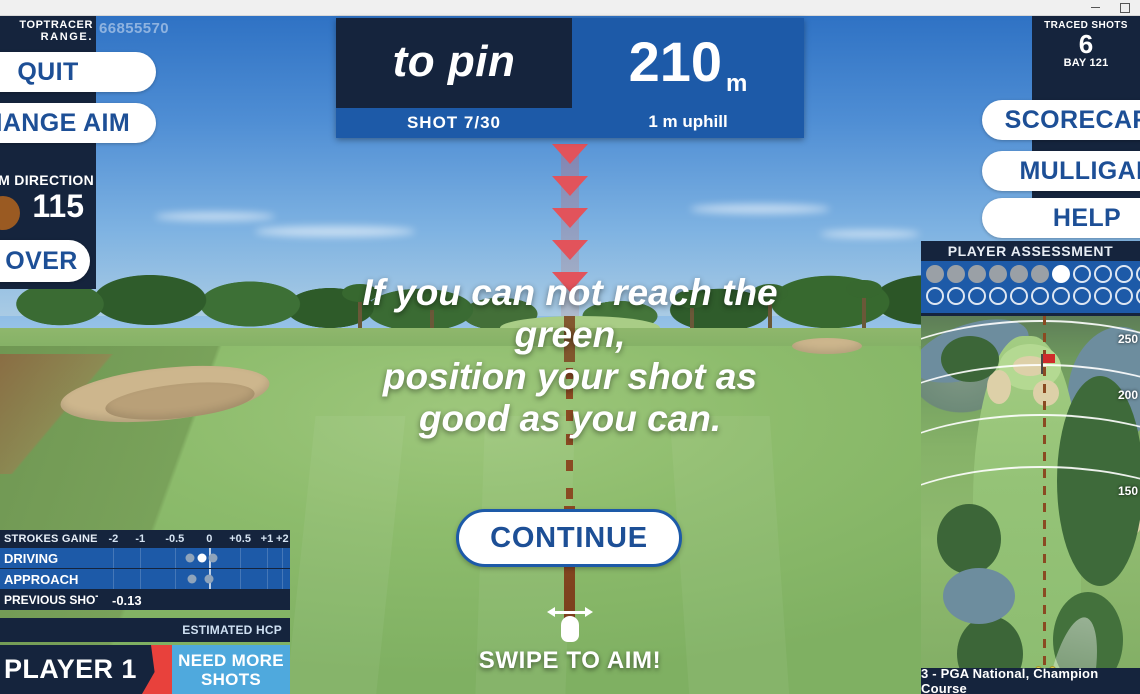 The width and height of the screenshot is (1140, 694). I want to click on swipe-label: SWIPE TO AIM!, so click(570, 660).